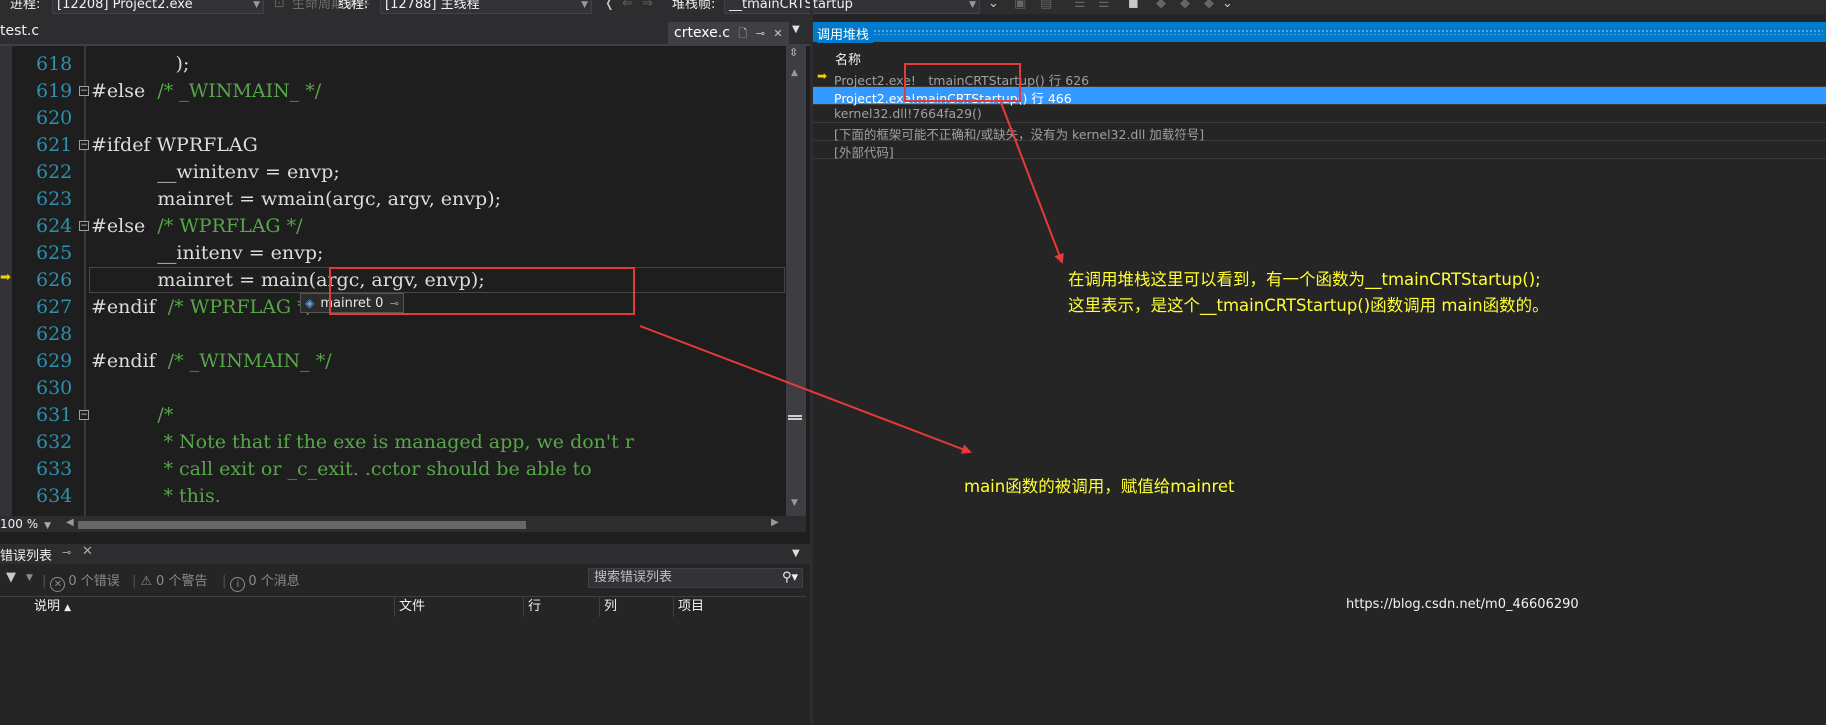 The image size is (1826, 725). Describe the element at coordinates (70, 522) in the screenshot. I see `scroll-left-icon: ◀` at that location.